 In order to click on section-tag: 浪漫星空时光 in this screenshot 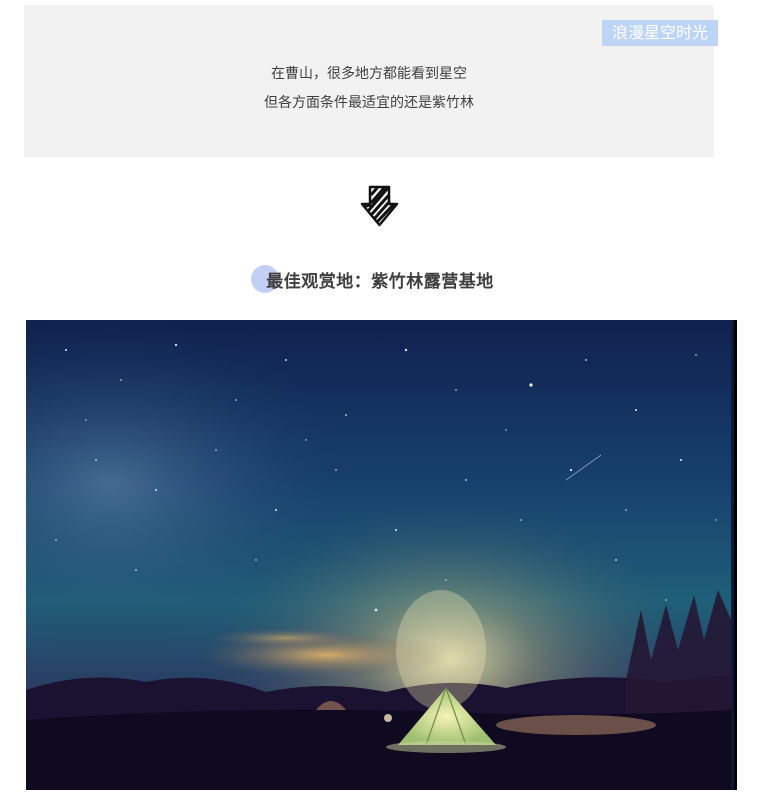, I will do `click(659, 33)`.